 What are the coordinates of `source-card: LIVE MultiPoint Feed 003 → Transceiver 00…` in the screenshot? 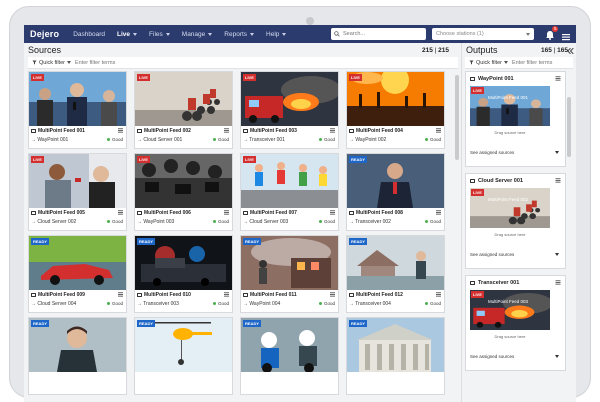 It's located at (289, 110).